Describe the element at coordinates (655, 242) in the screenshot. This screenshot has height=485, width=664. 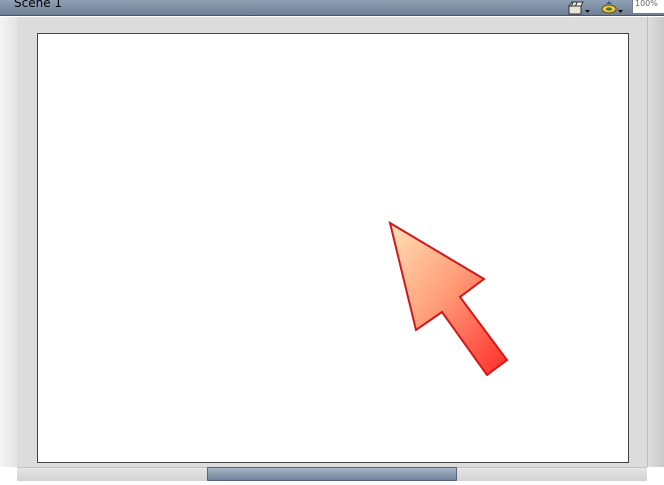
I see `vertical-scrollbar` at that location.